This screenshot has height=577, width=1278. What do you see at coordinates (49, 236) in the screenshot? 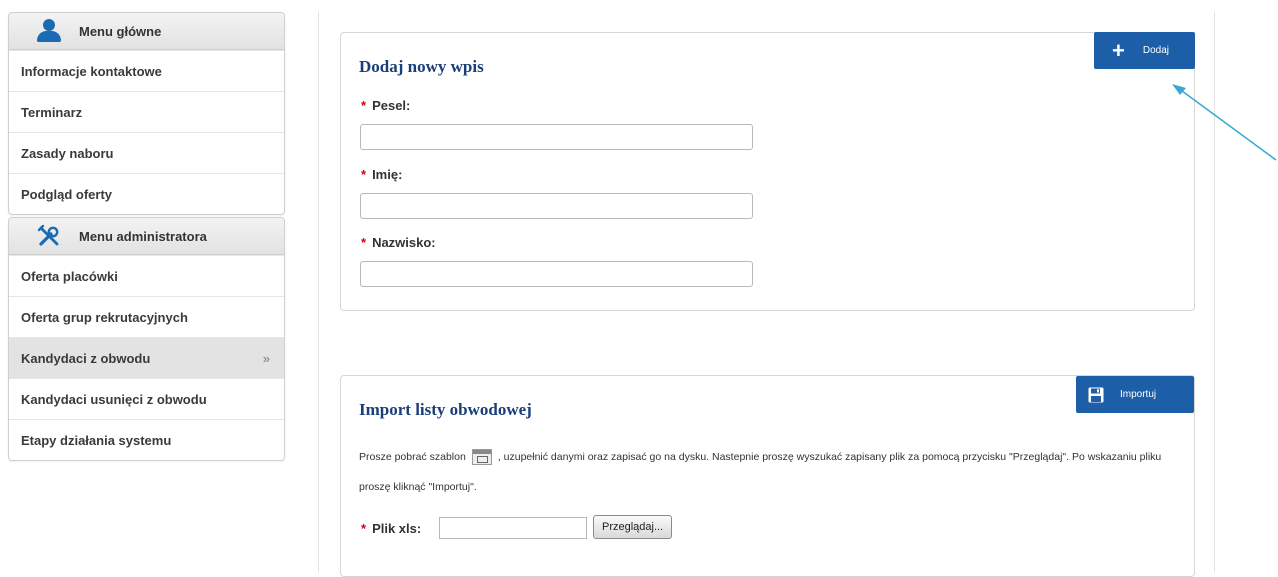
I see `tools-icon` at bounding box center [49, 236].